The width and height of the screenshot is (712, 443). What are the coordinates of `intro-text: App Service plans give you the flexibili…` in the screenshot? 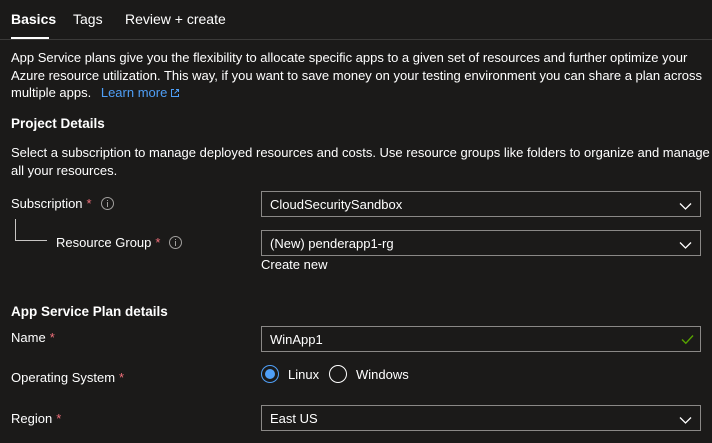 It's located at (356, 76).